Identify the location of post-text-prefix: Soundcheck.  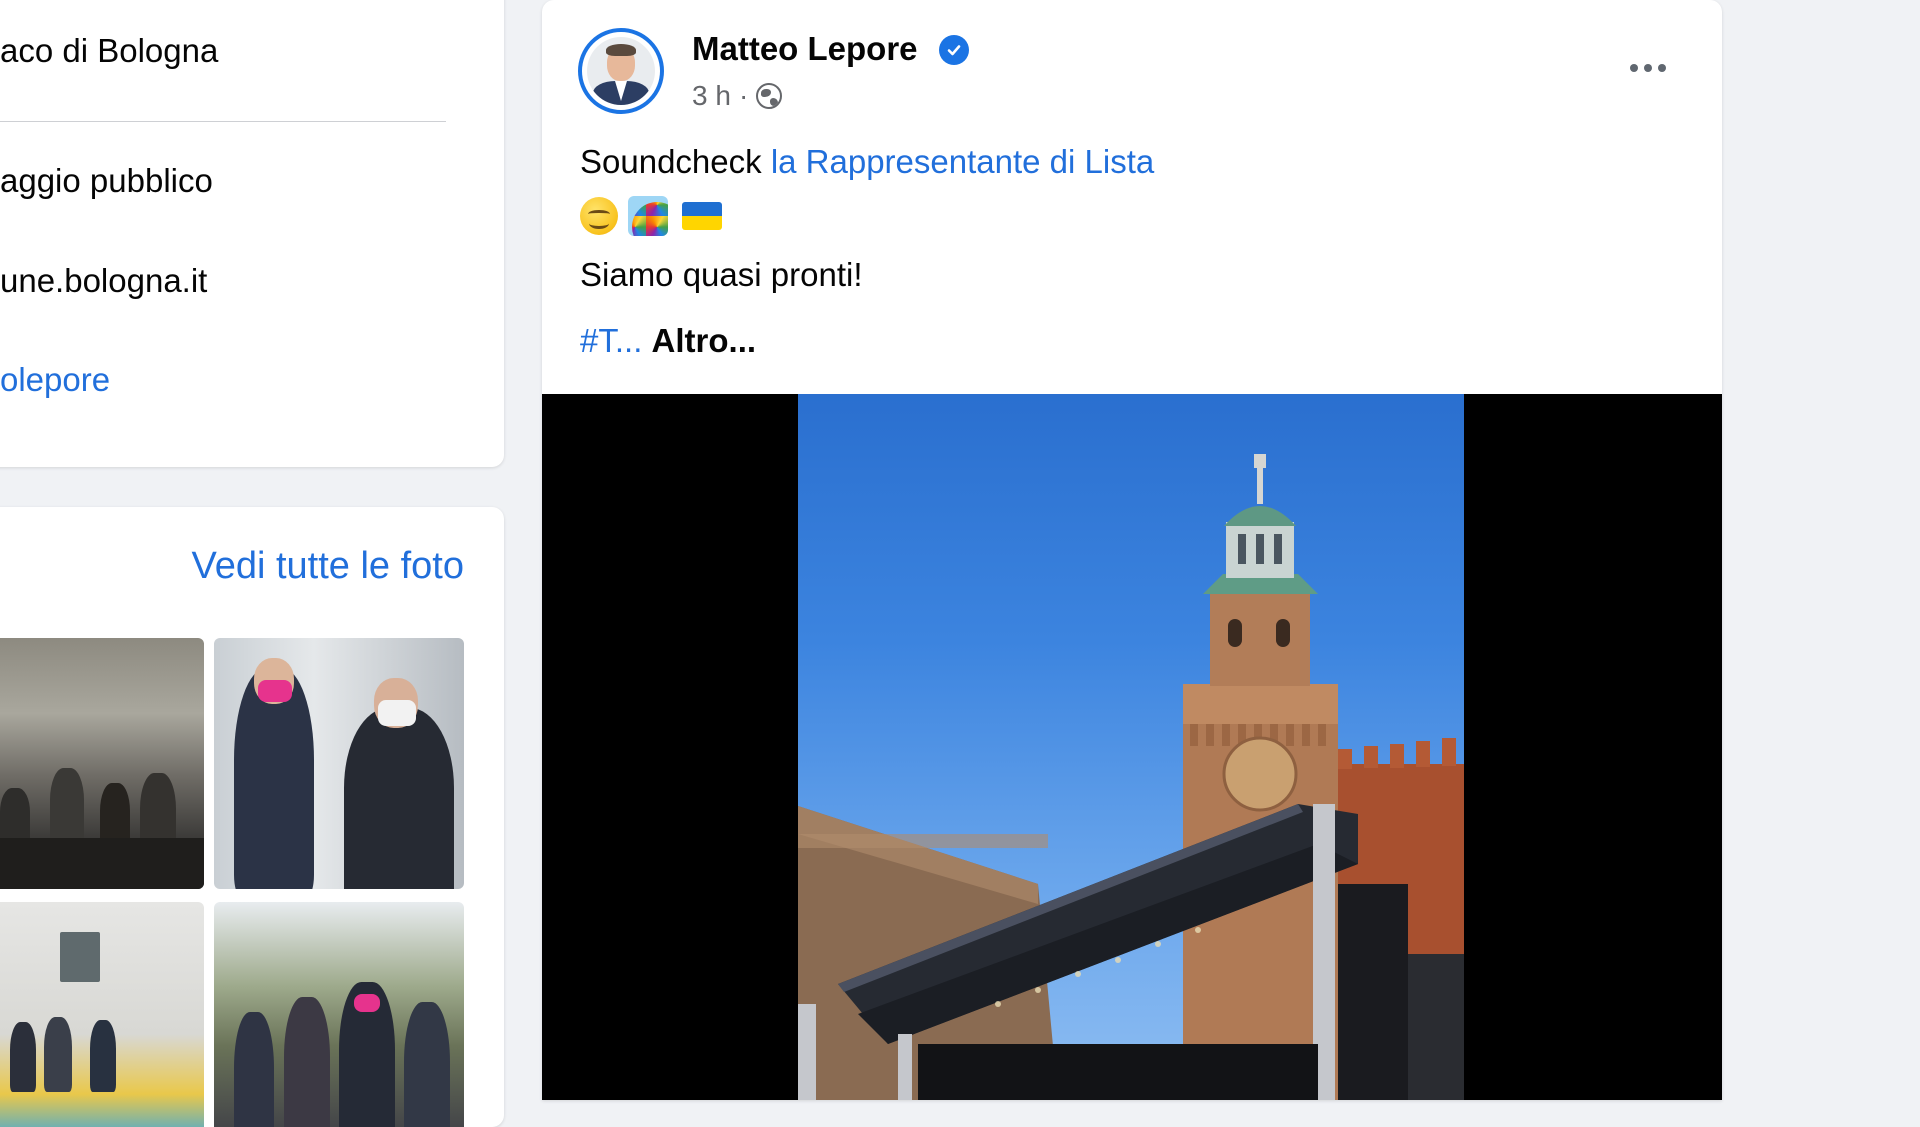
(671, 161).